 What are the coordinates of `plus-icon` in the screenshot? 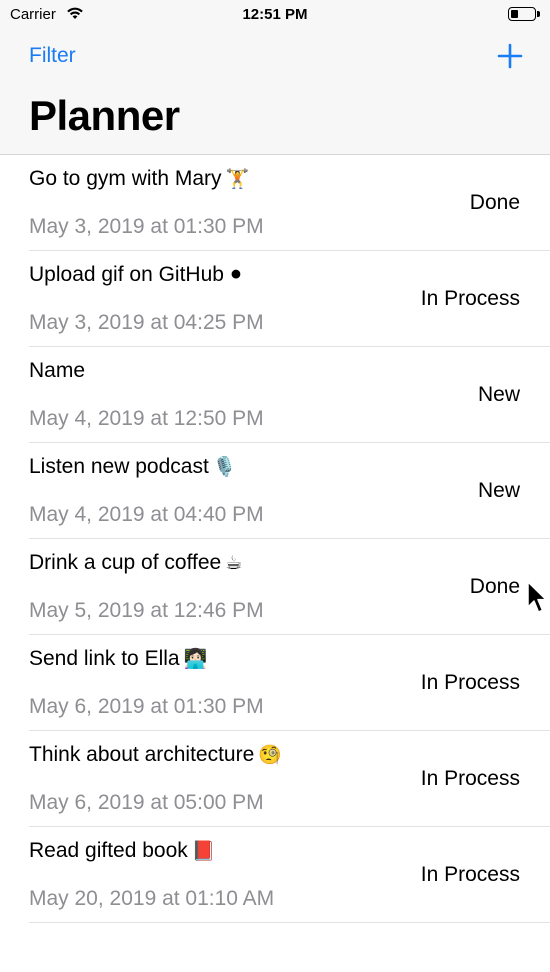 It's located at (510, 56).